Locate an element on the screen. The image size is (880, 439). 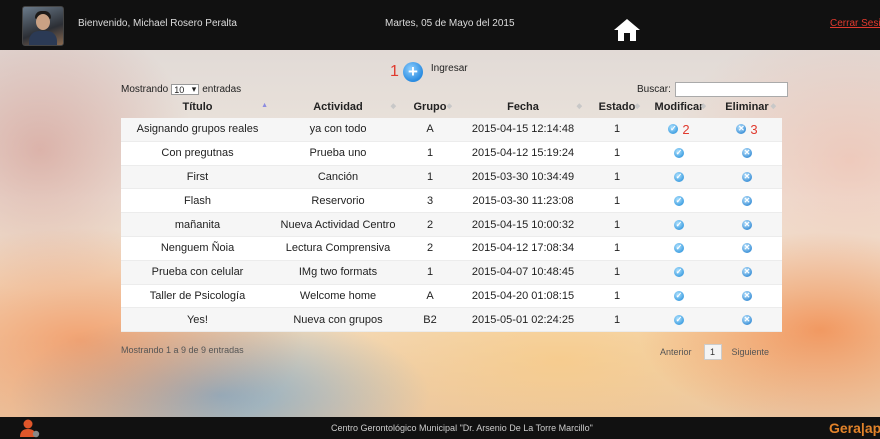
cell-titulo: First is located at coordinates (197, 177).